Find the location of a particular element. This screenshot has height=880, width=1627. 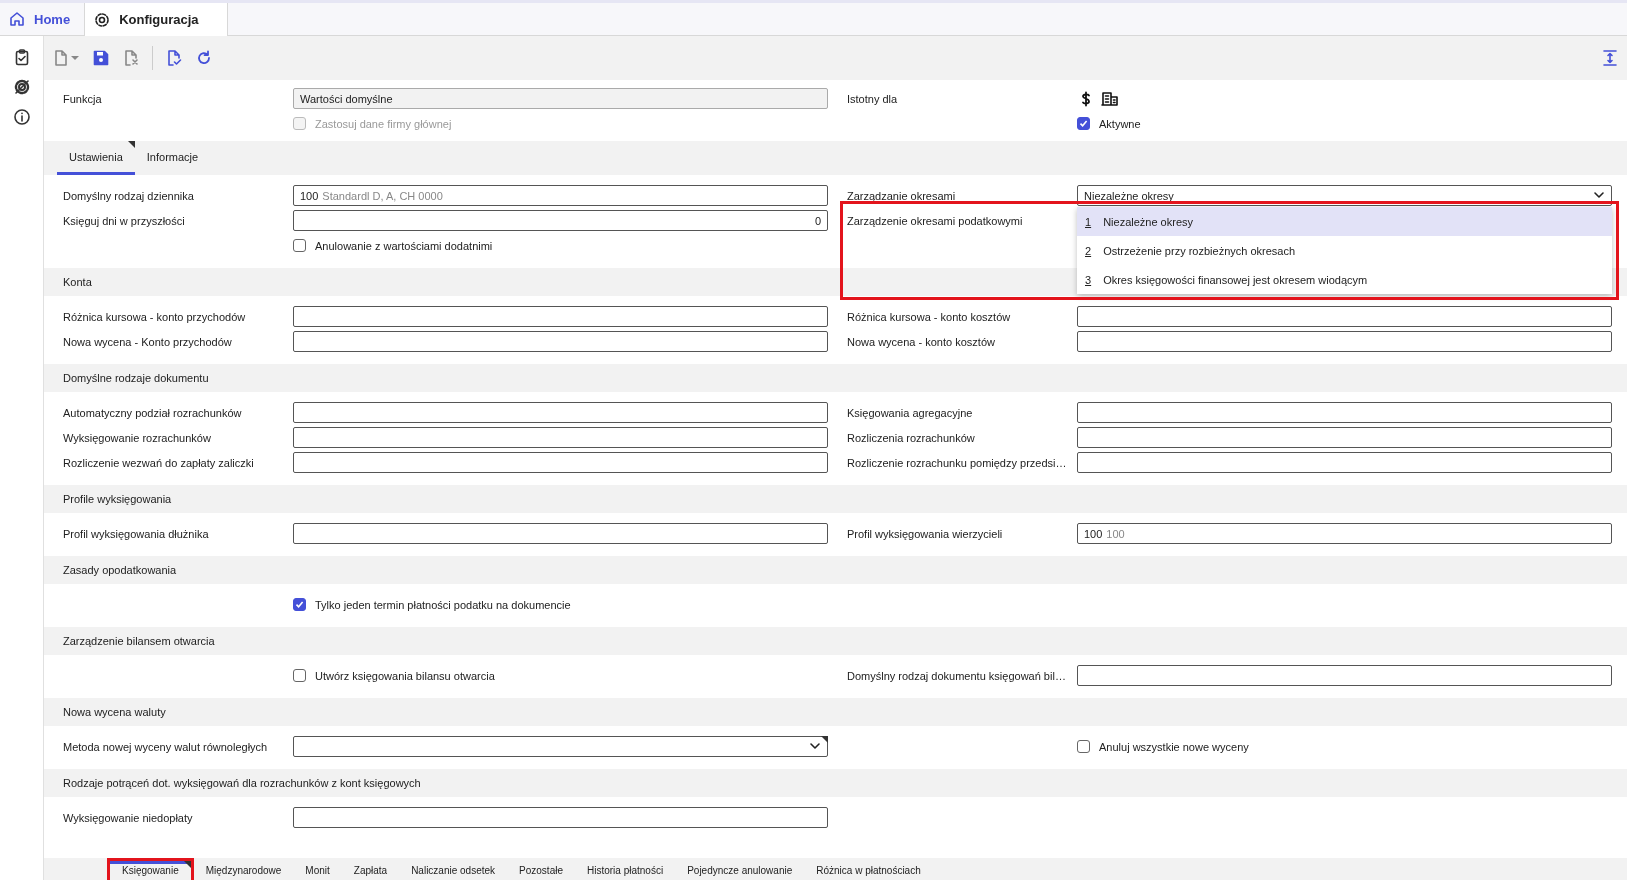

building-icon is located at coordinates (1110, 98).